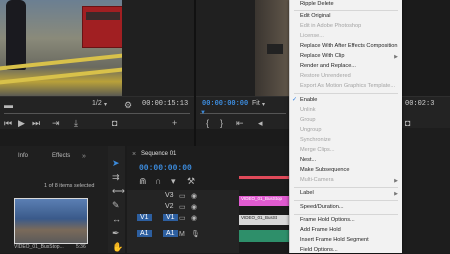  What do you see at coordinates (61, 48) in the screenshot?
I see `source-monitor-video` at bounding box center [61, 48].